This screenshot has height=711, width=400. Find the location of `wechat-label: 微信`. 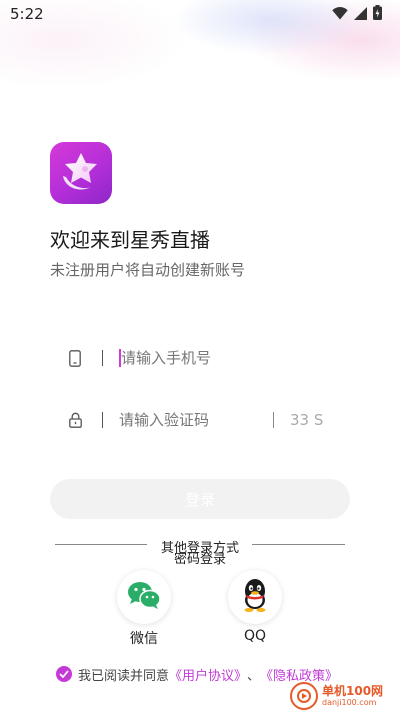

wechat-label: 微信 is located at coordinates (144, 639).